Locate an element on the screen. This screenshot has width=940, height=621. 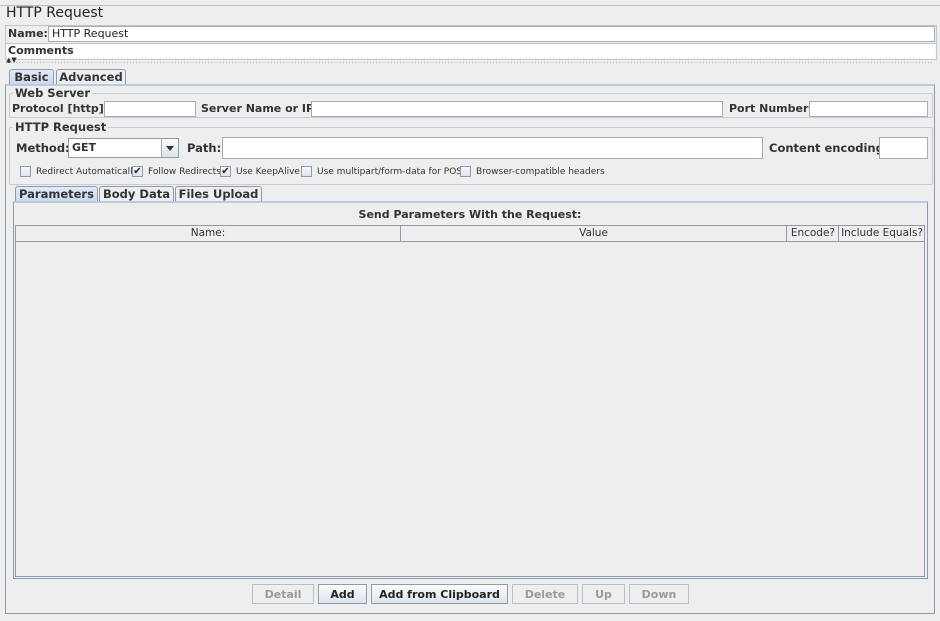
down-button: Down is located at coordinates (659, 594).